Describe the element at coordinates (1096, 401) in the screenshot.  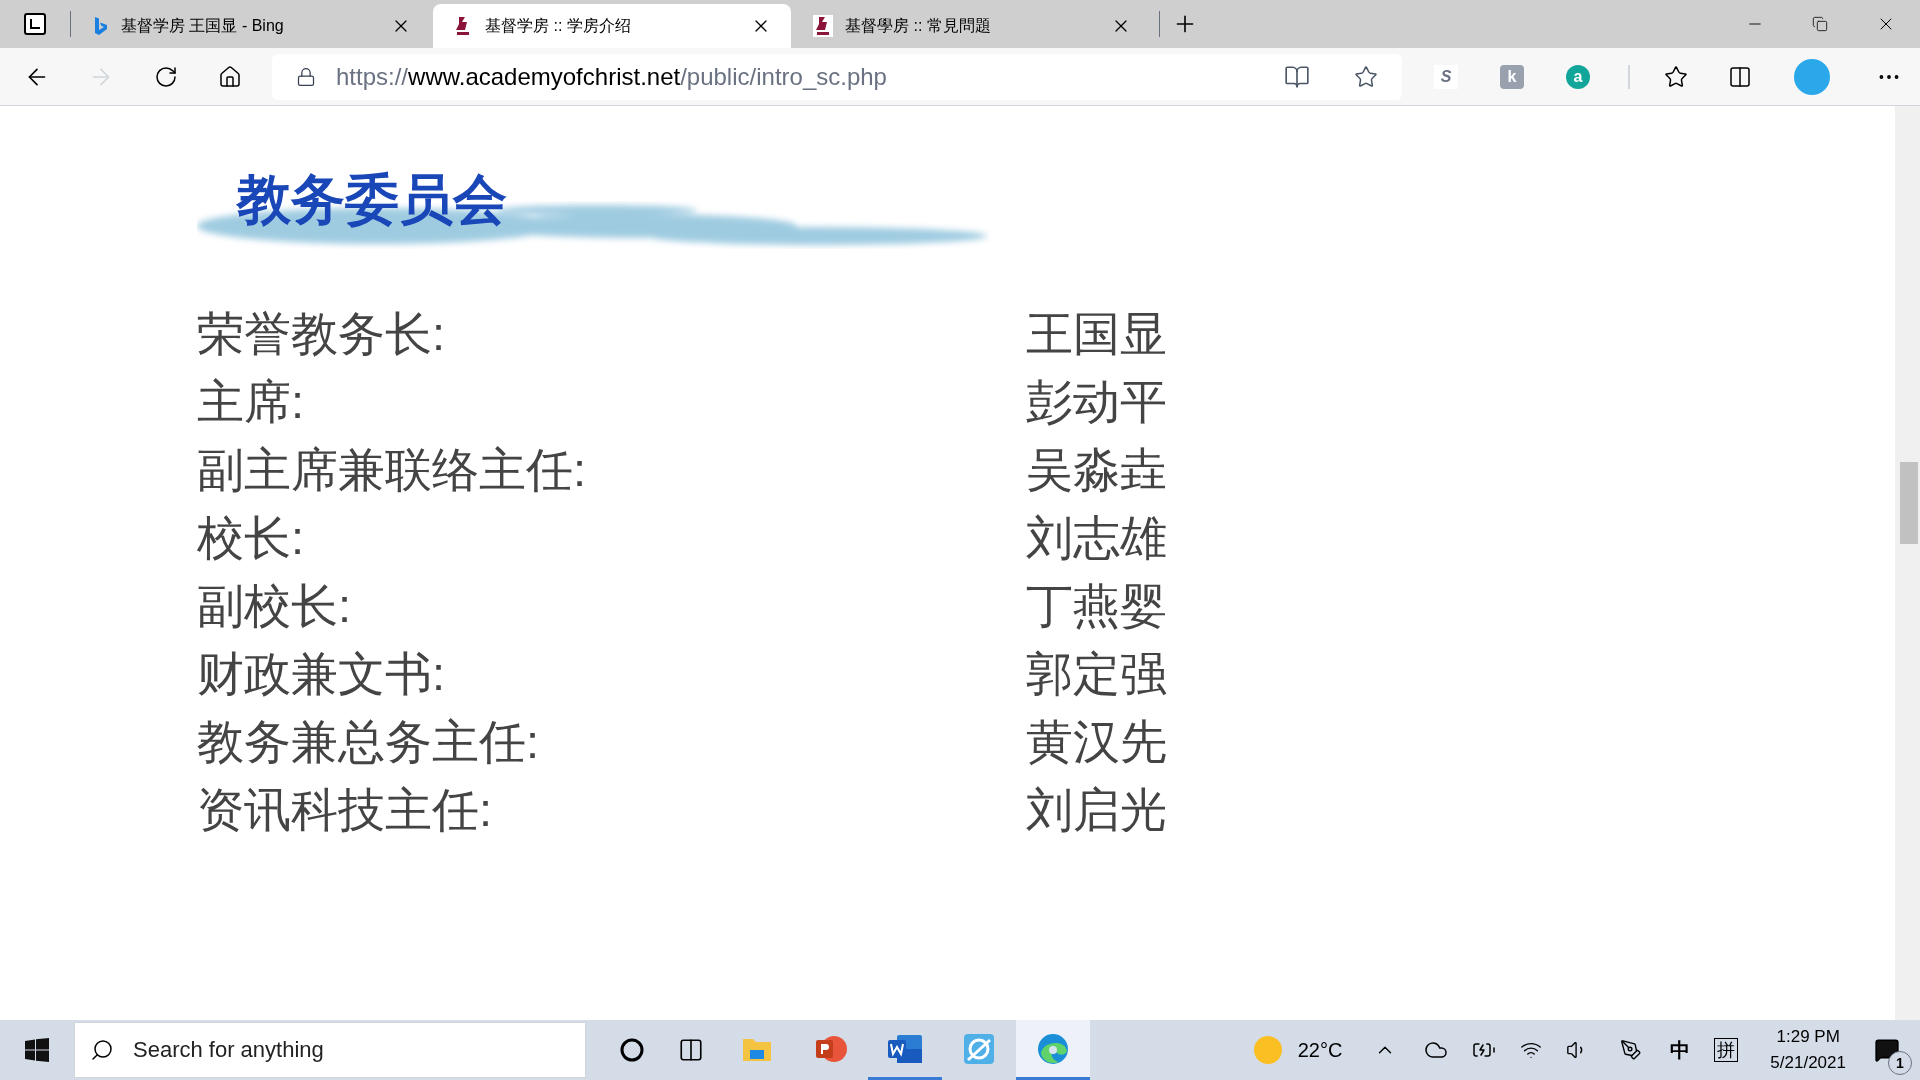
I see `member-name: 彭动平` at that location.